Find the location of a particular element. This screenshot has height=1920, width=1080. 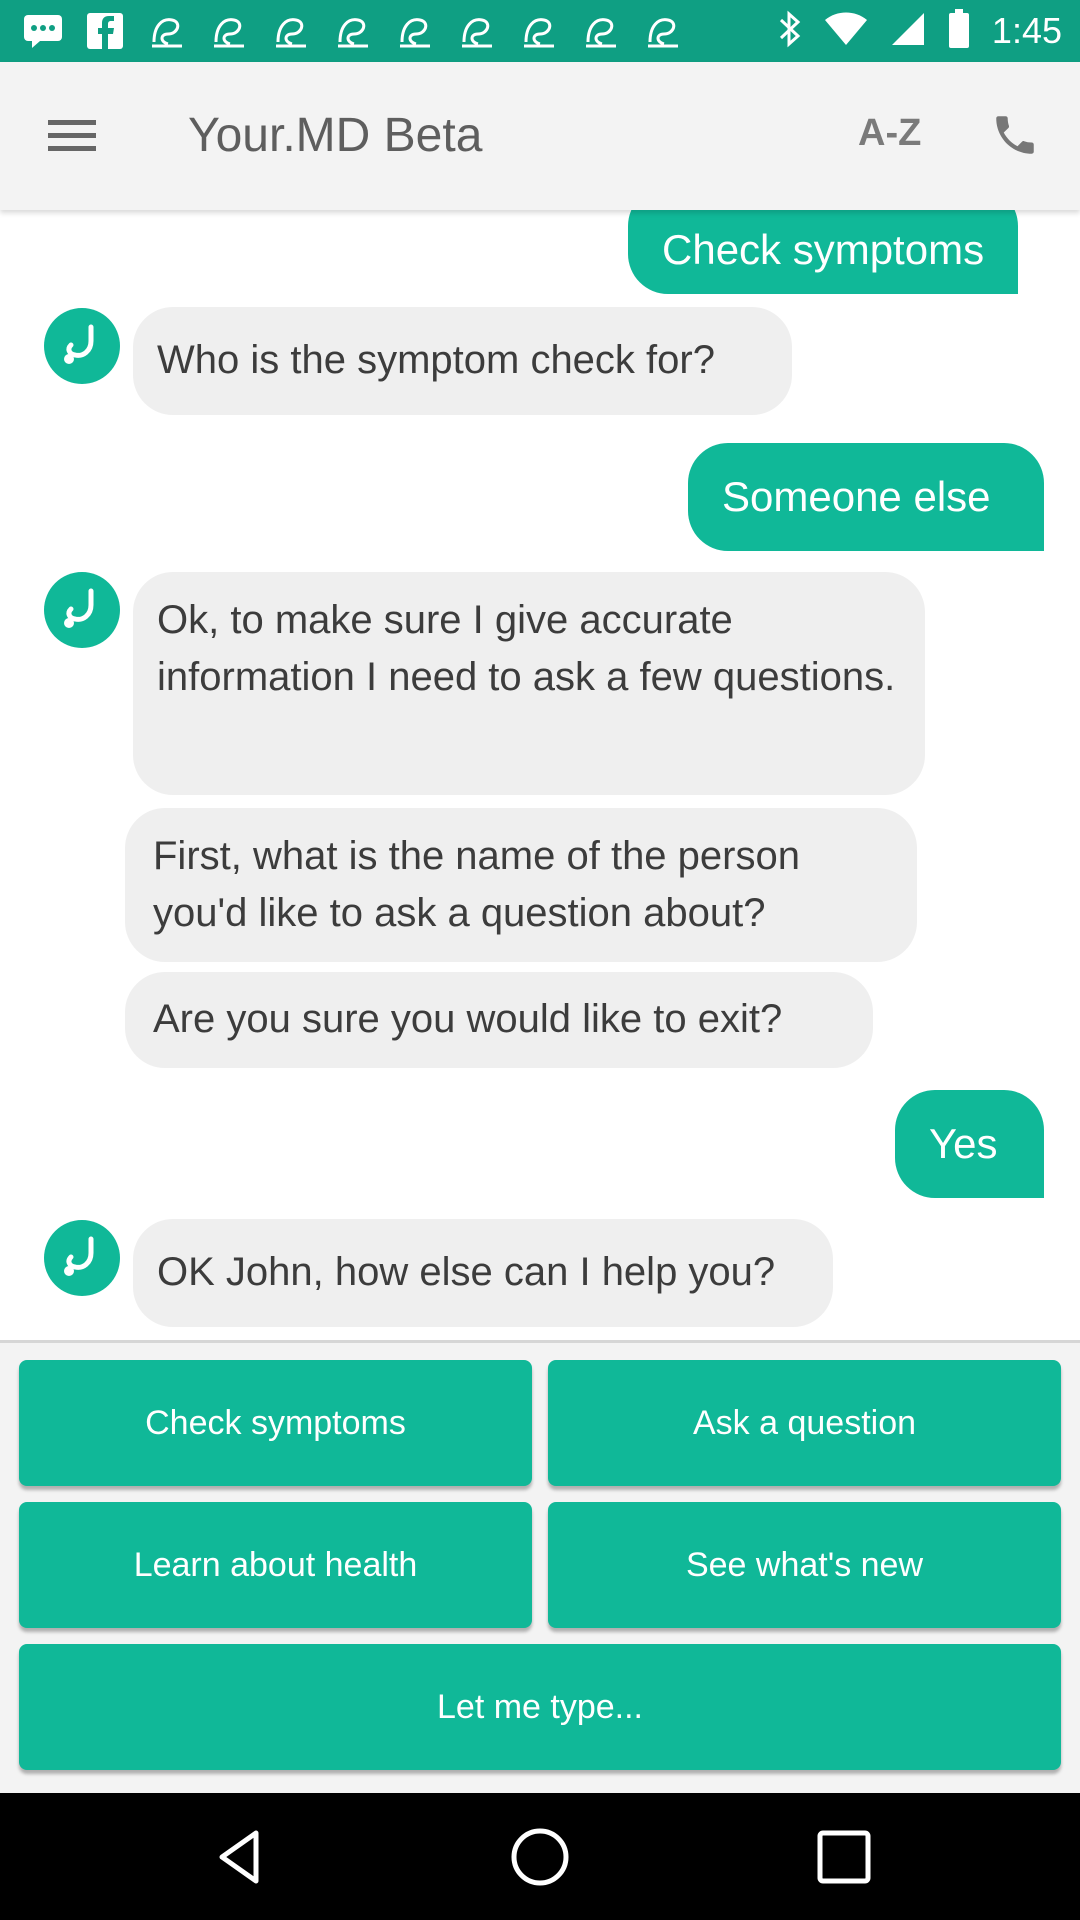

back-icon is located at coordinates (239, 1857).